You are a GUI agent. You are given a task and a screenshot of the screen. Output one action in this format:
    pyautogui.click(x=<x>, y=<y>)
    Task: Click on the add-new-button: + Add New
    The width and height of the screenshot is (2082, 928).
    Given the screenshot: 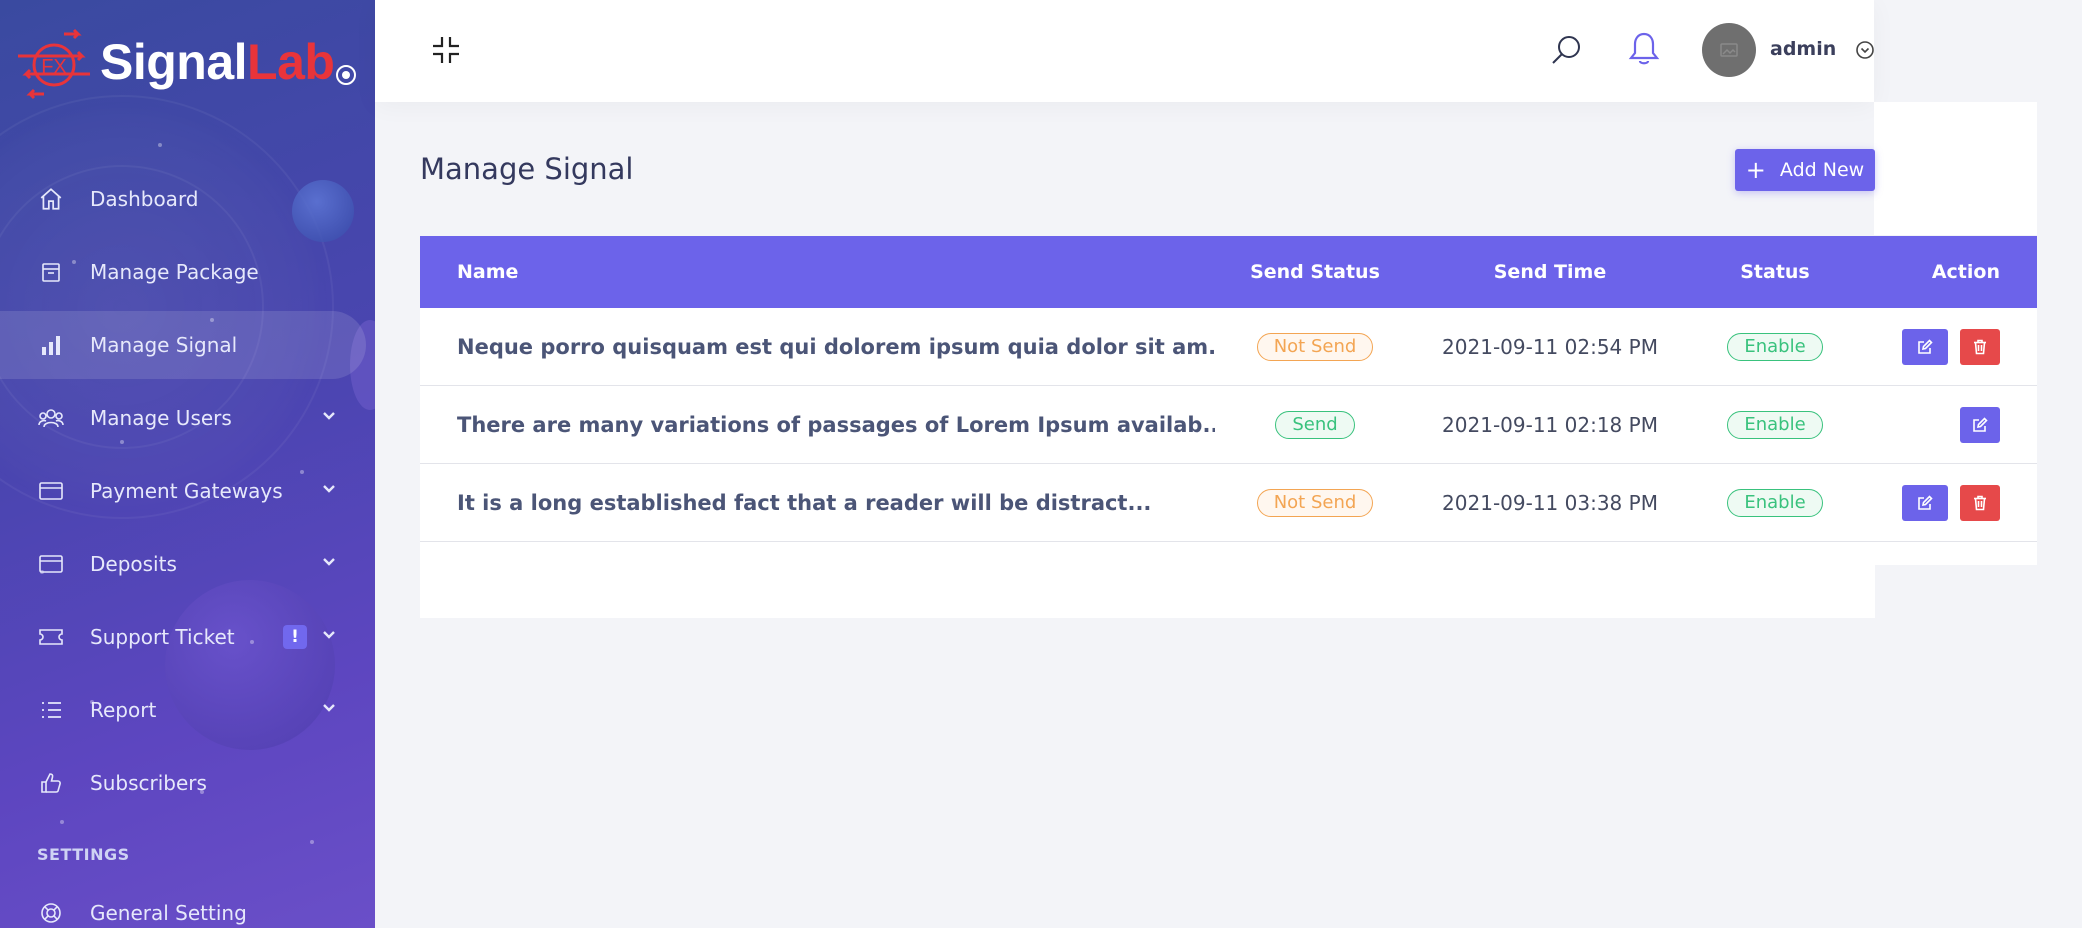 What is the action you would take?
    pyautogui.click(x=1805, y=170)
    